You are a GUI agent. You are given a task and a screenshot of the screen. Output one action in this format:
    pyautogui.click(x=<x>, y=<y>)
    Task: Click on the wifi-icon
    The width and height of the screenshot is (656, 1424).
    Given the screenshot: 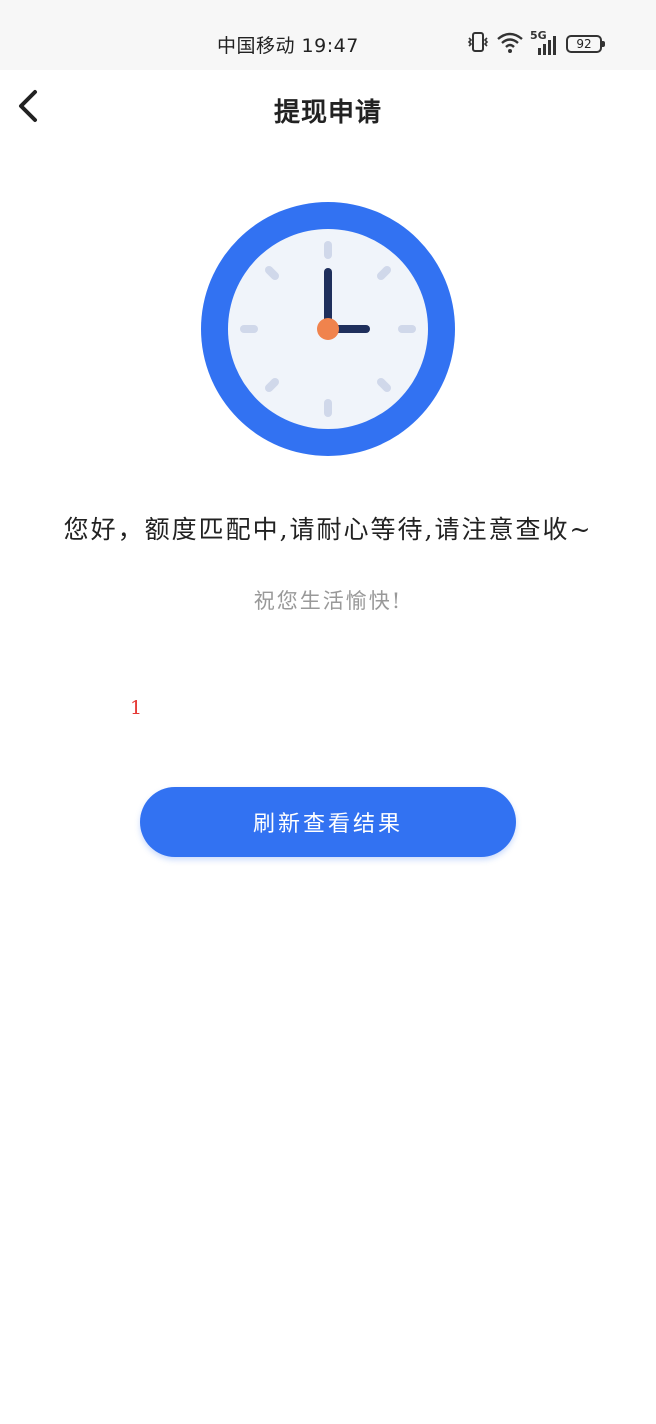 What is the action you would take?
    pyautogui.click(x=510, y=44)
    